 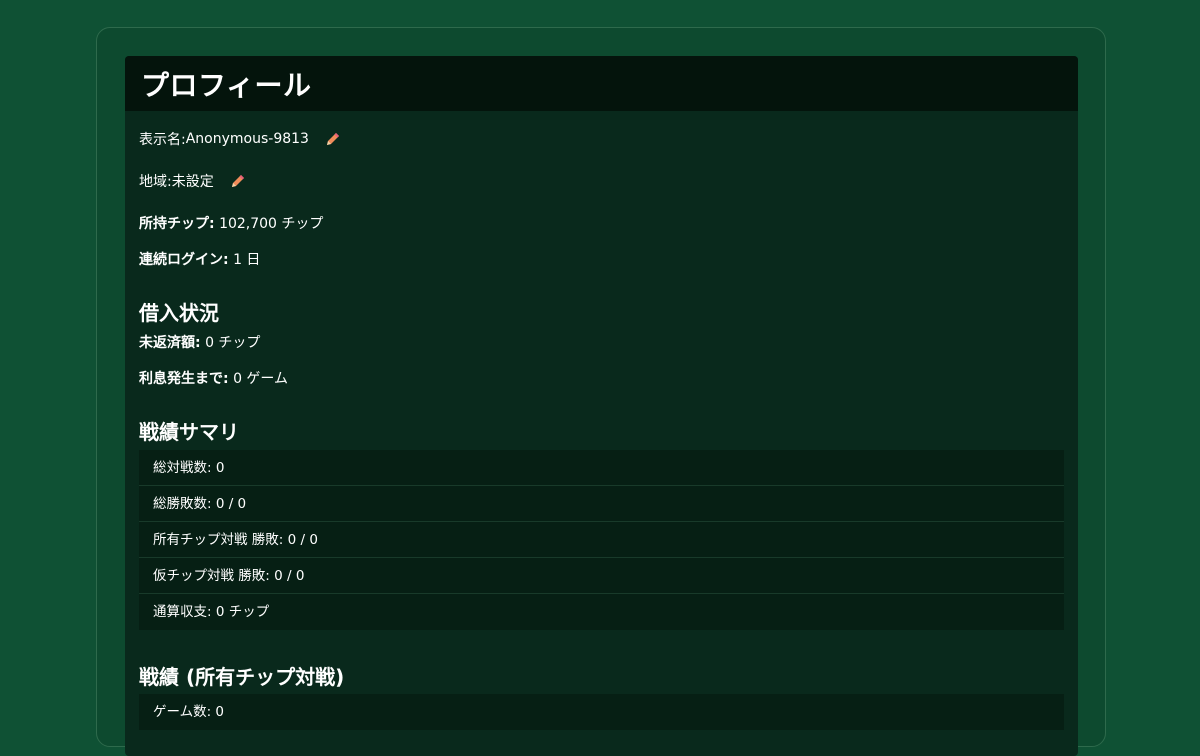 I want to click on region-row: 地域: 未設定, so click(x=192, y=181).